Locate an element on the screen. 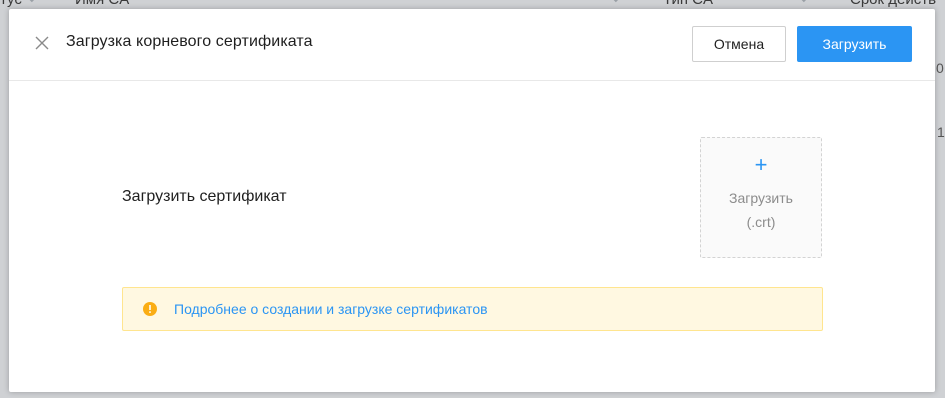  modal-title: Загрузка корневого сертификата is located at coordinates (189, 41).